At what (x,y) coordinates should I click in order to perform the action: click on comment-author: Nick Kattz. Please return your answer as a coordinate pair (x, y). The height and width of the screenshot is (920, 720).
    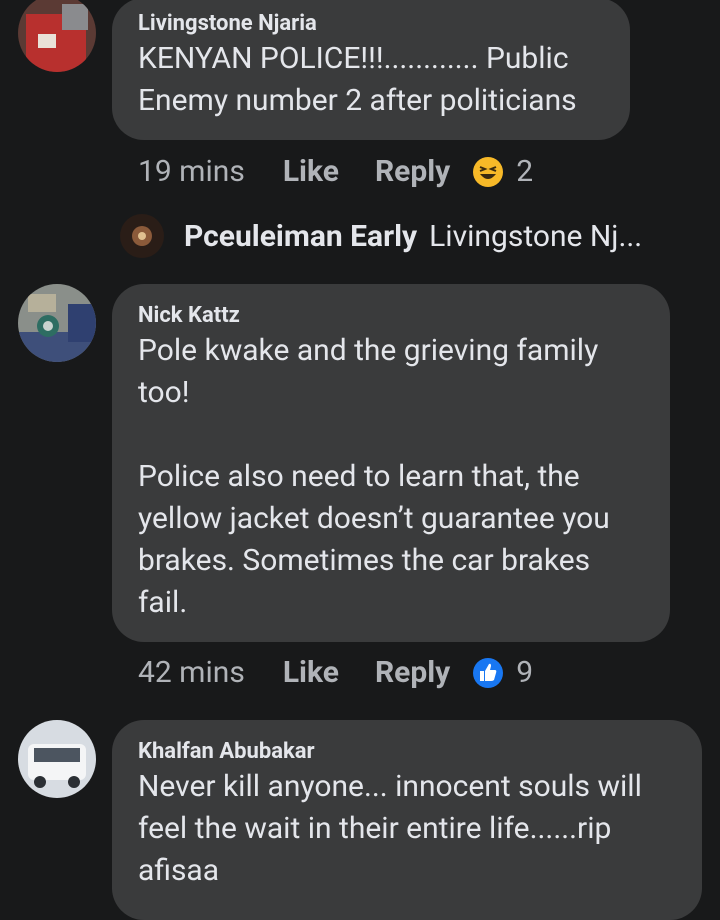
    Looking at the image, I should click on (391, 316).